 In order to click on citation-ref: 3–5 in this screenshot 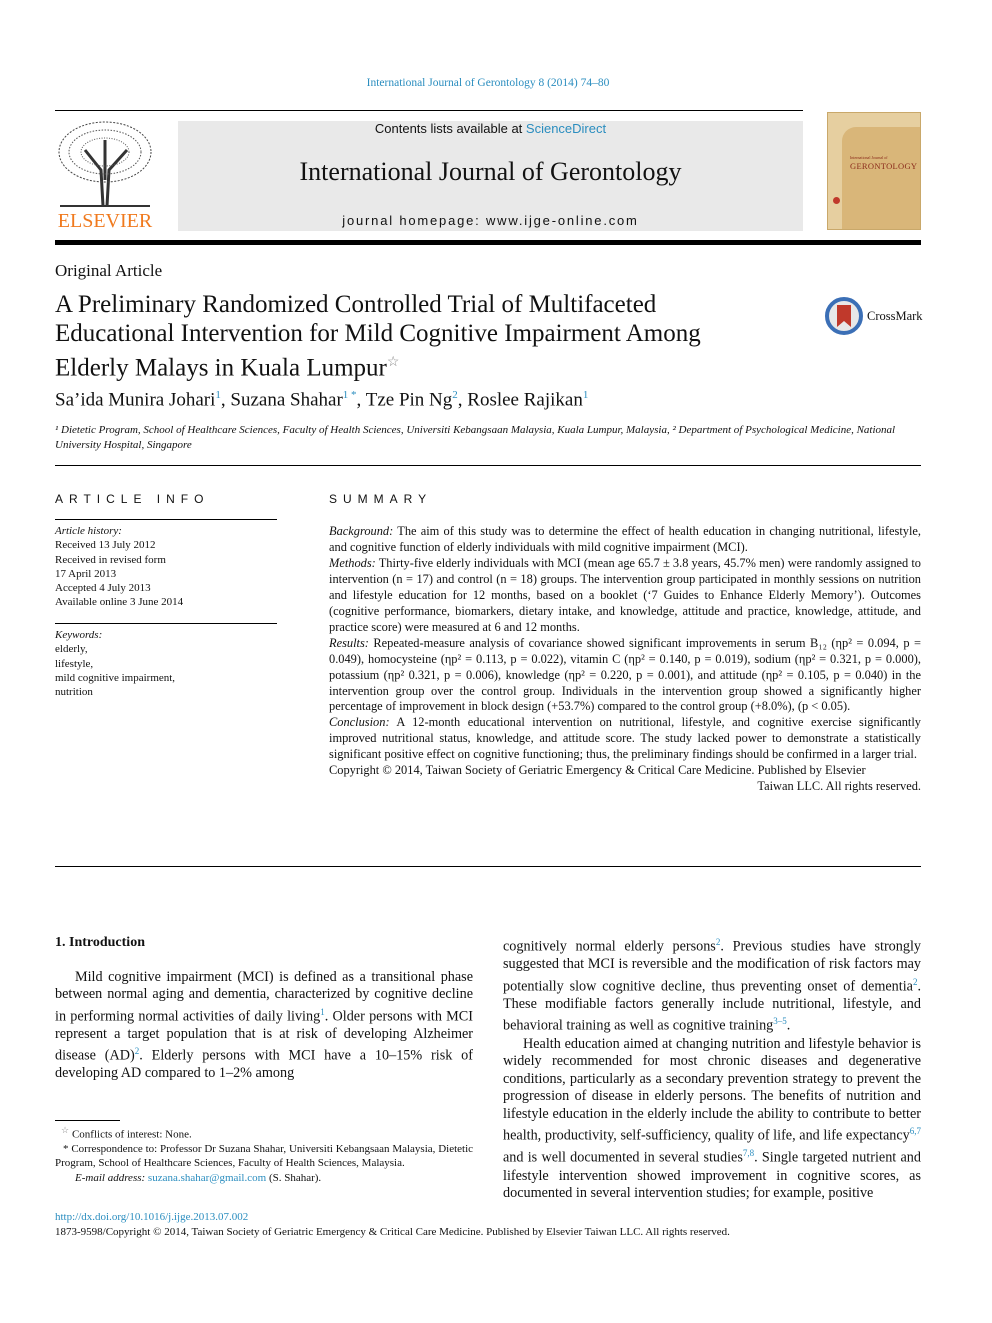, I will do `click(780, 1021)`.